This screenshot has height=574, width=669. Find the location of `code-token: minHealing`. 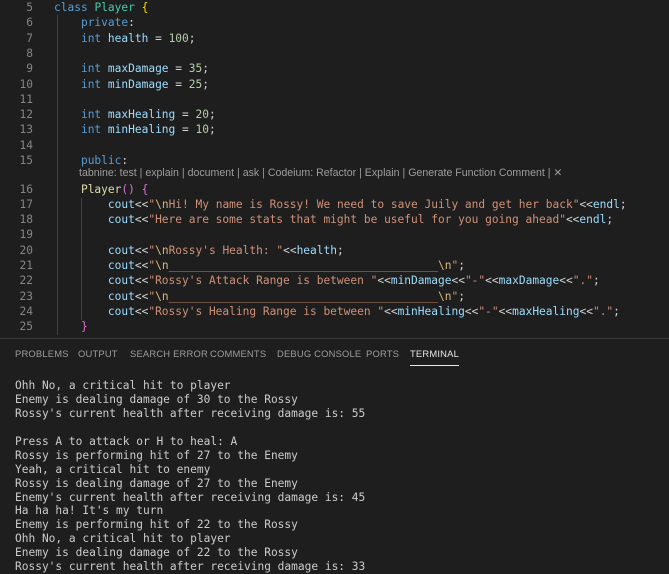

code-token: minHealing is located at coordinates (431, 311).